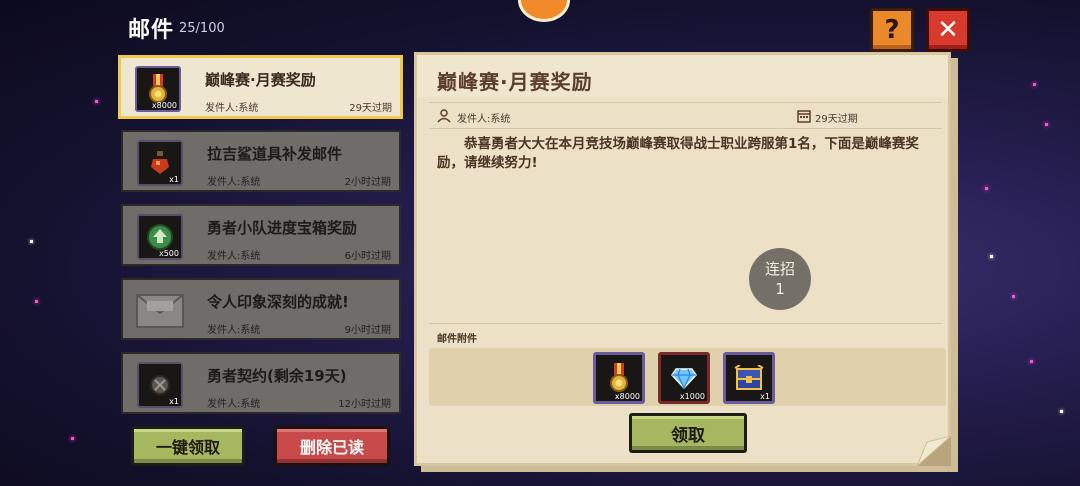 The height and width of the screenshot is (486, 1080). I want to click on combo-value: 1, so click(780, 289).